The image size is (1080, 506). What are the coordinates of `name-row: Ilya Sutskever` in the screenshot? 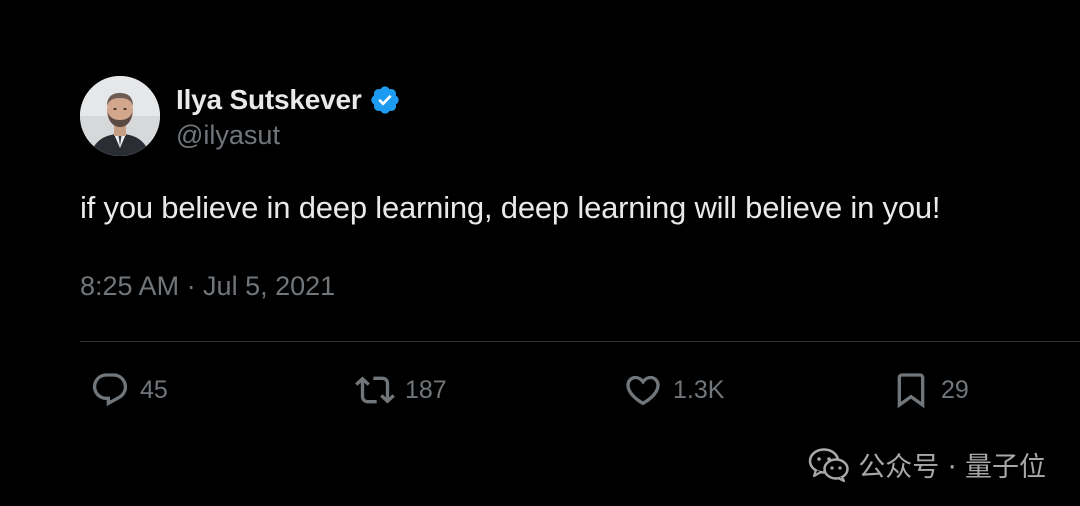 It's located at (288, 100).